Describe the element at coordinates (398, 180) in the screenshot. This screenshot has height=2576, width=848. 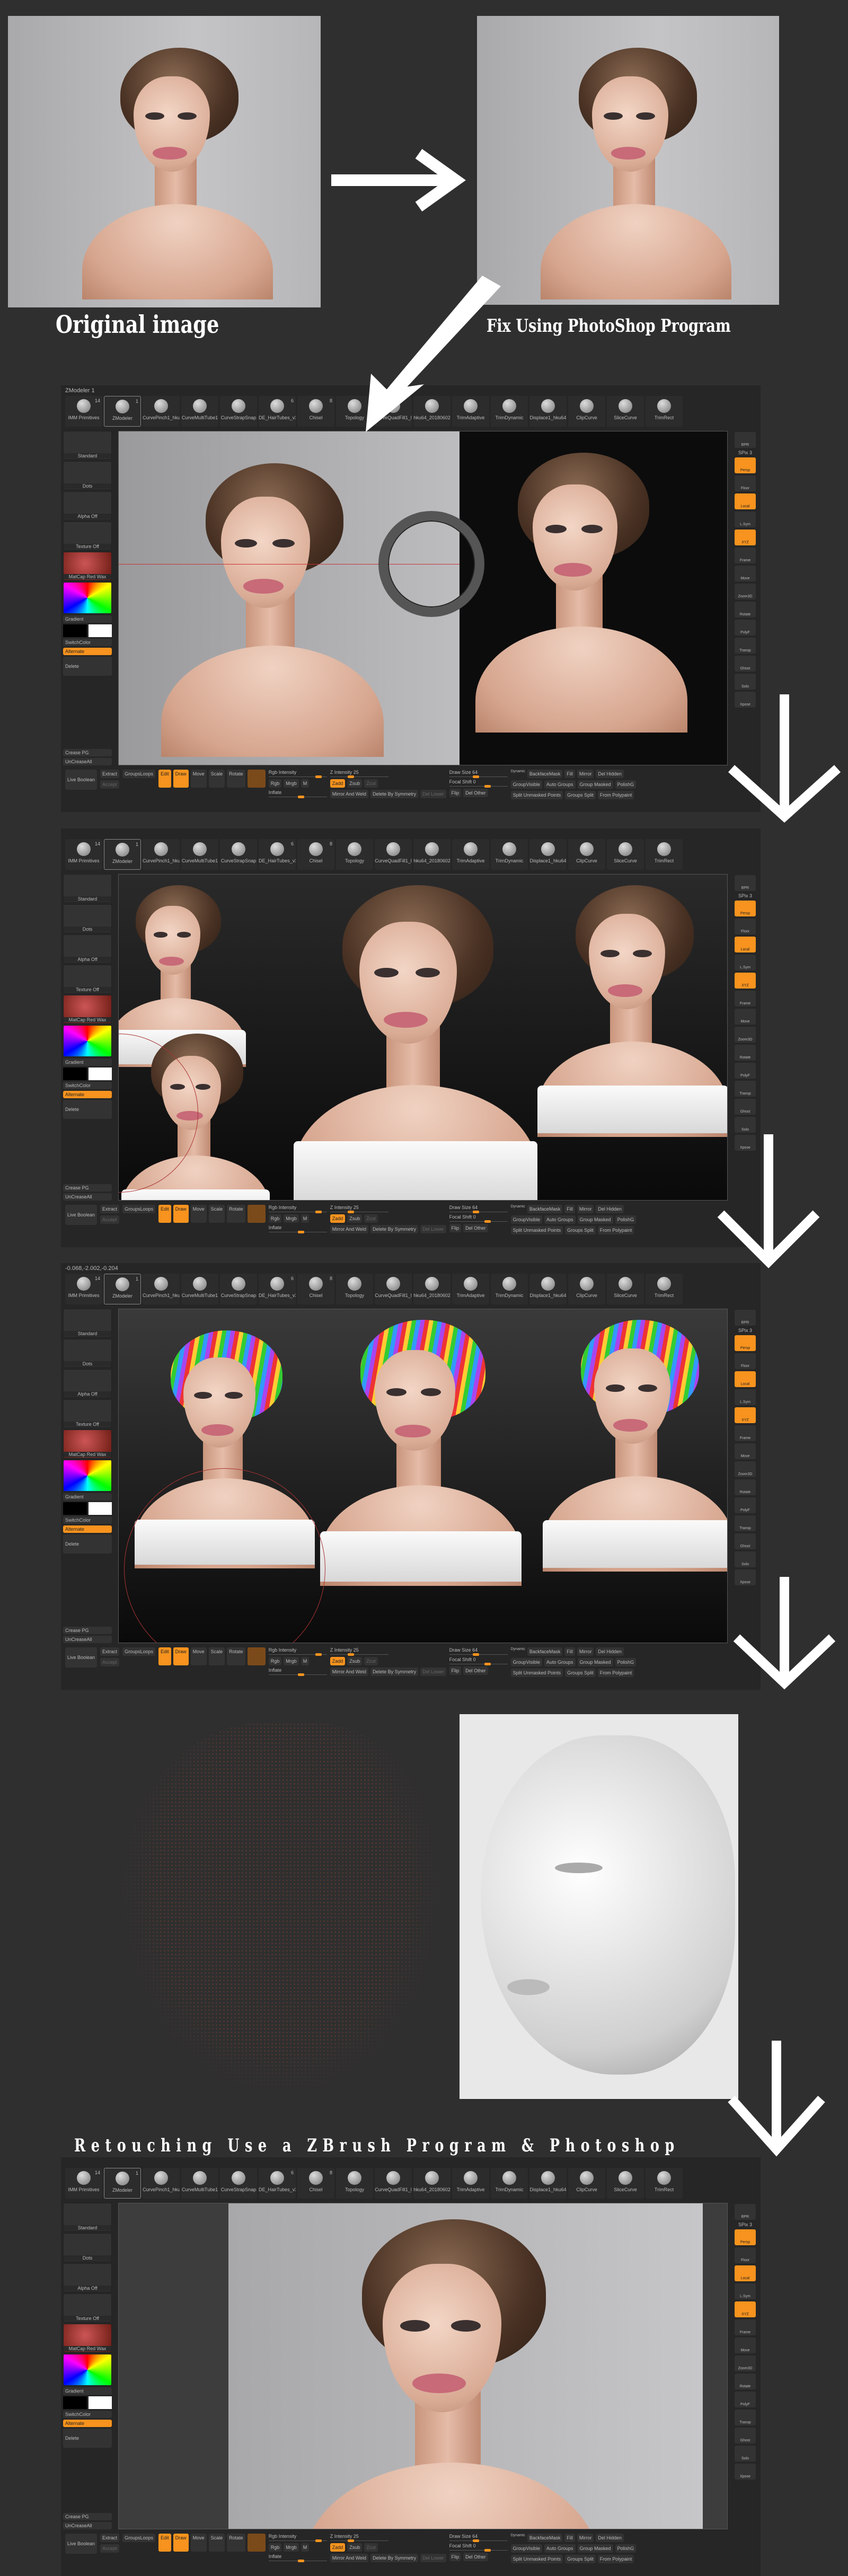
I see `arrow-right-icon` at that location.